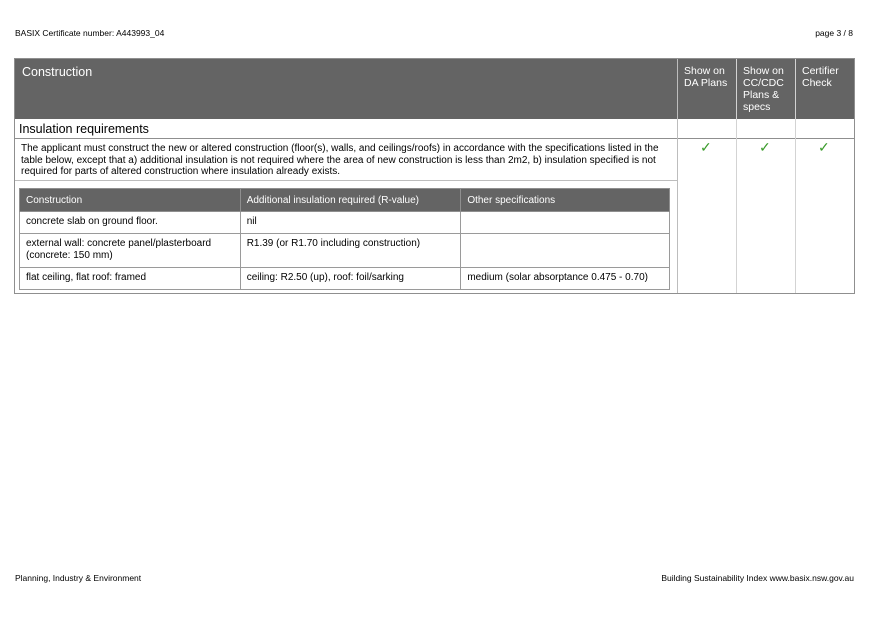  Describe the element at coordinates (350, 278) in the screenshot. I see `table-cell: ceiling: R2.50 (up), roof: foil/sarking` at that location.